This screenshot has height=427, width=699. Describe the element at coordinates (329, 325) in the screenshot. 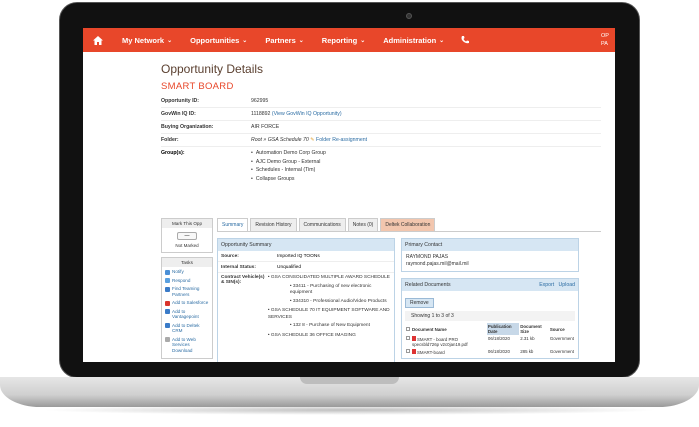

I see `sin-item: • 132 8 - Purchase of New Equipment` at that location.